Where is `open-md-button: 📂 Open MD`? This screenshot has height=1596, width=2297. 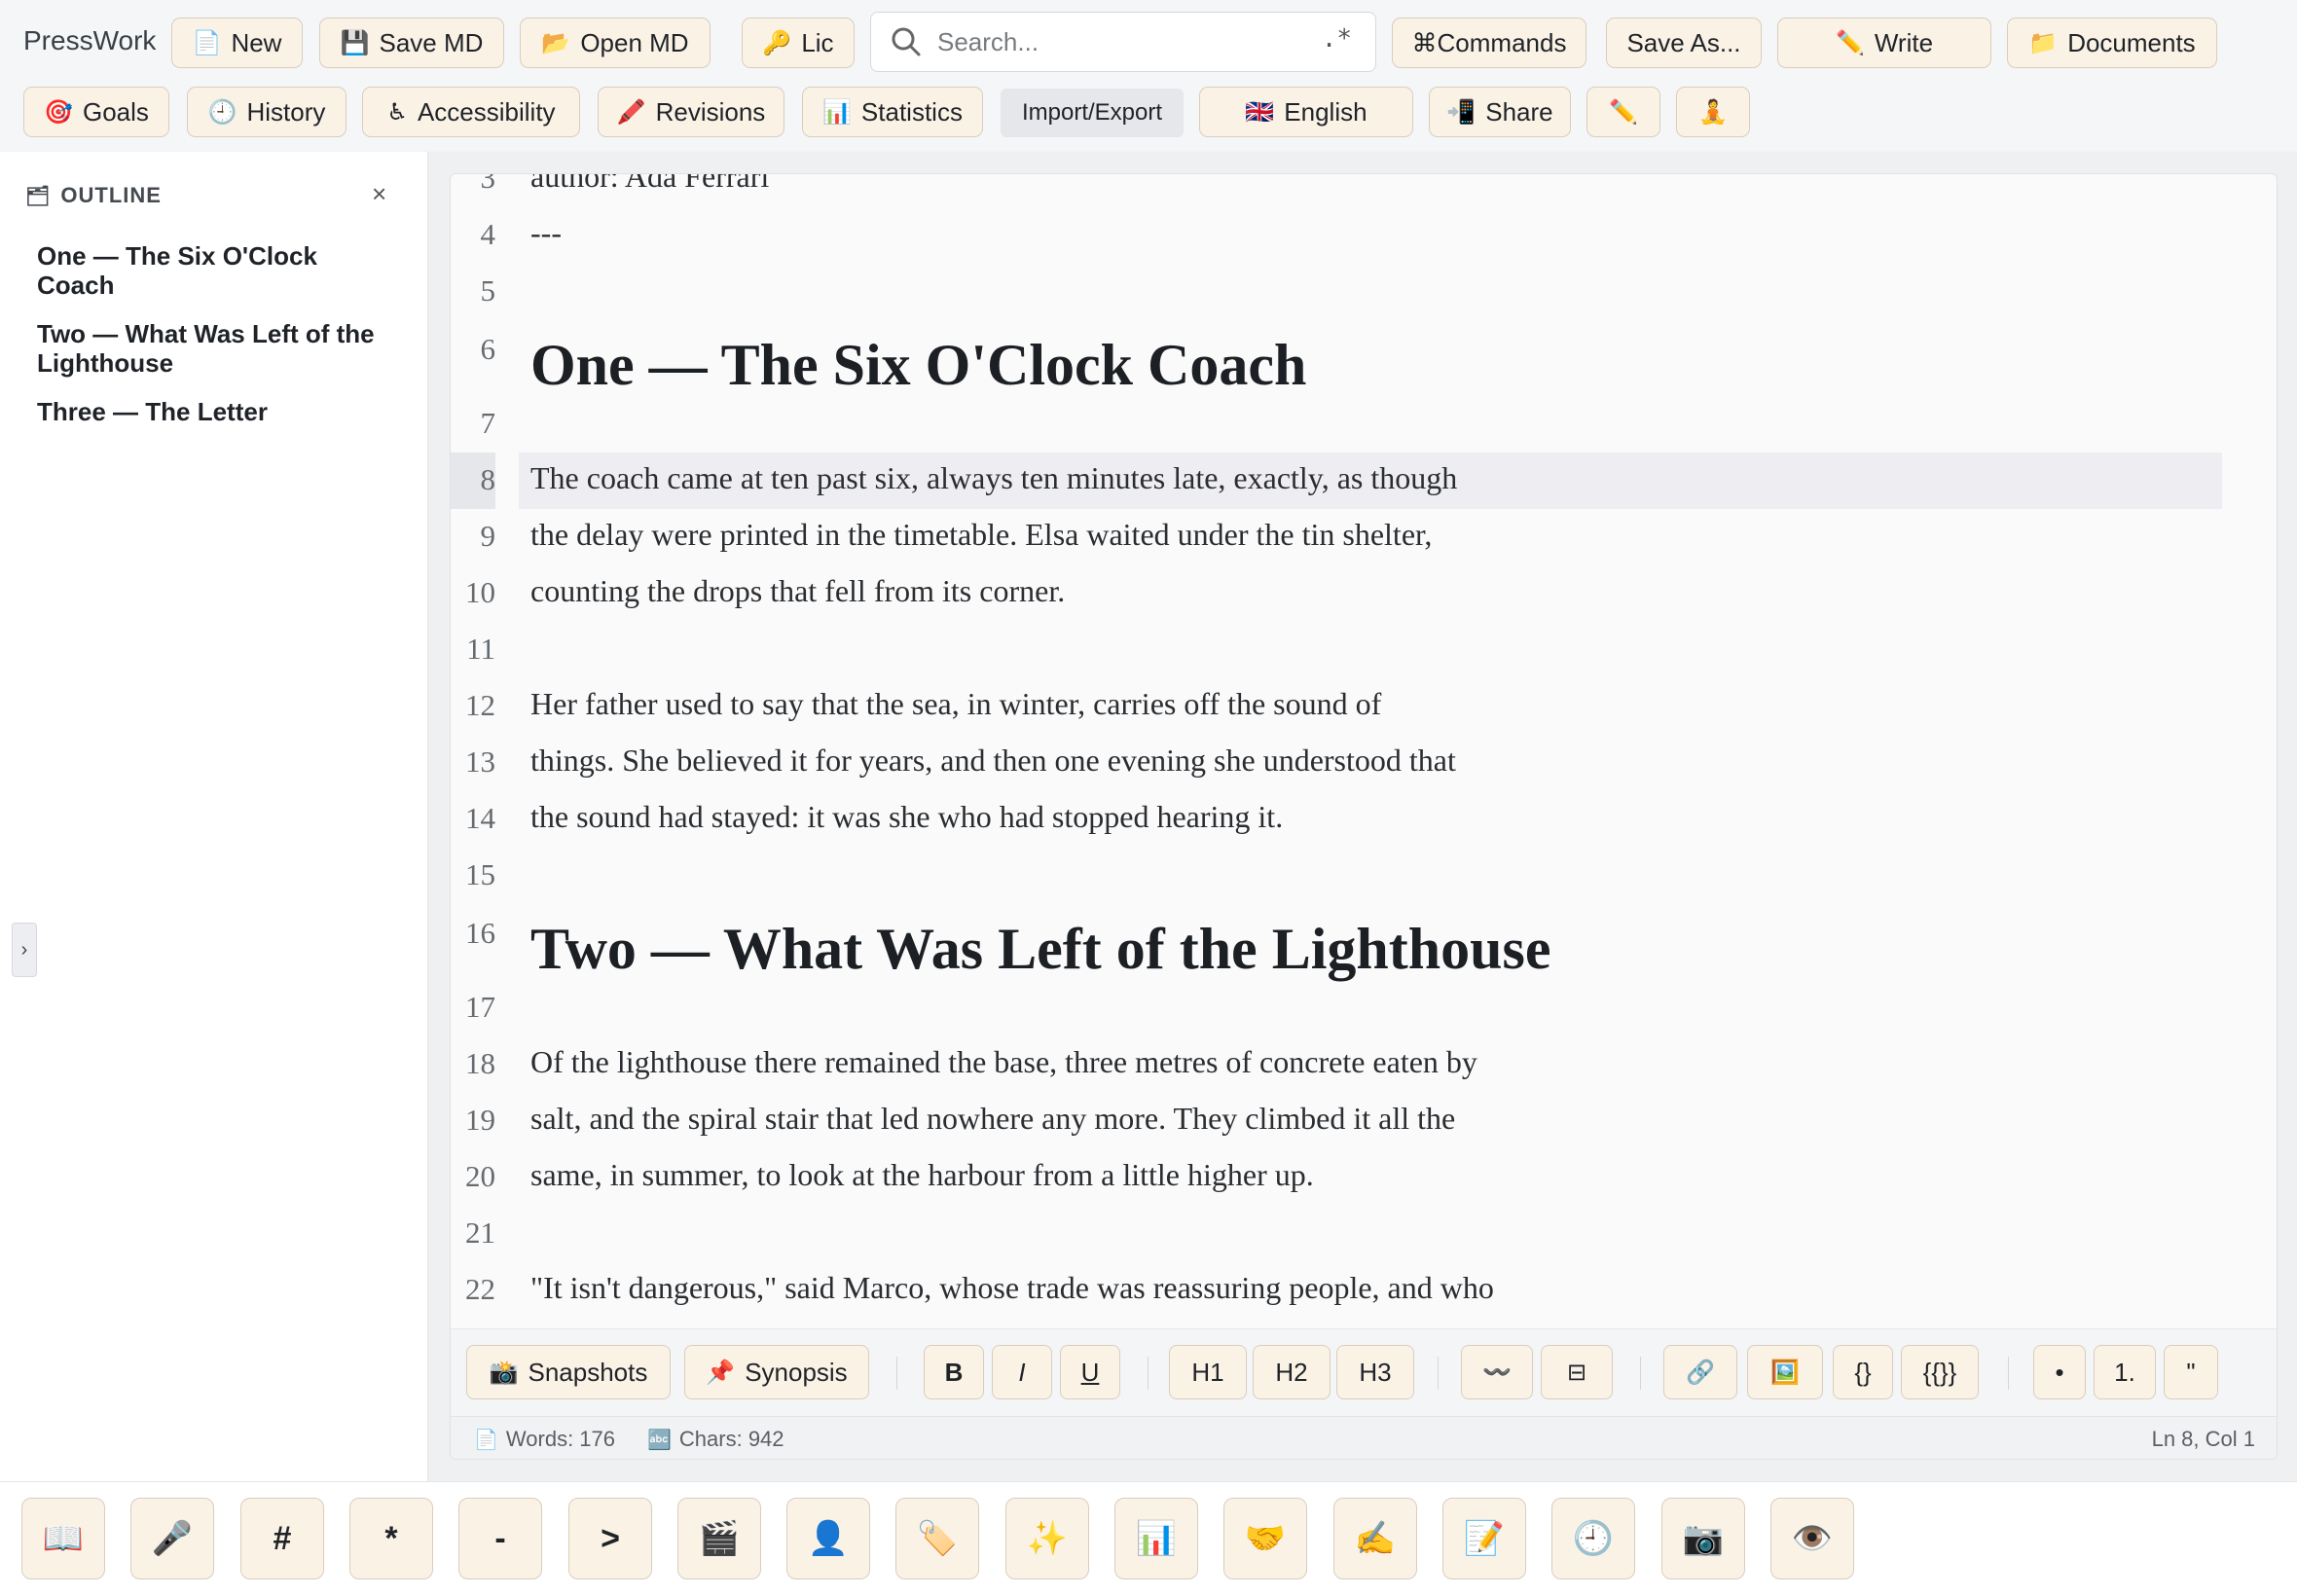 open-md-button: 📂 Open MD is located at coordinates (615, 43).